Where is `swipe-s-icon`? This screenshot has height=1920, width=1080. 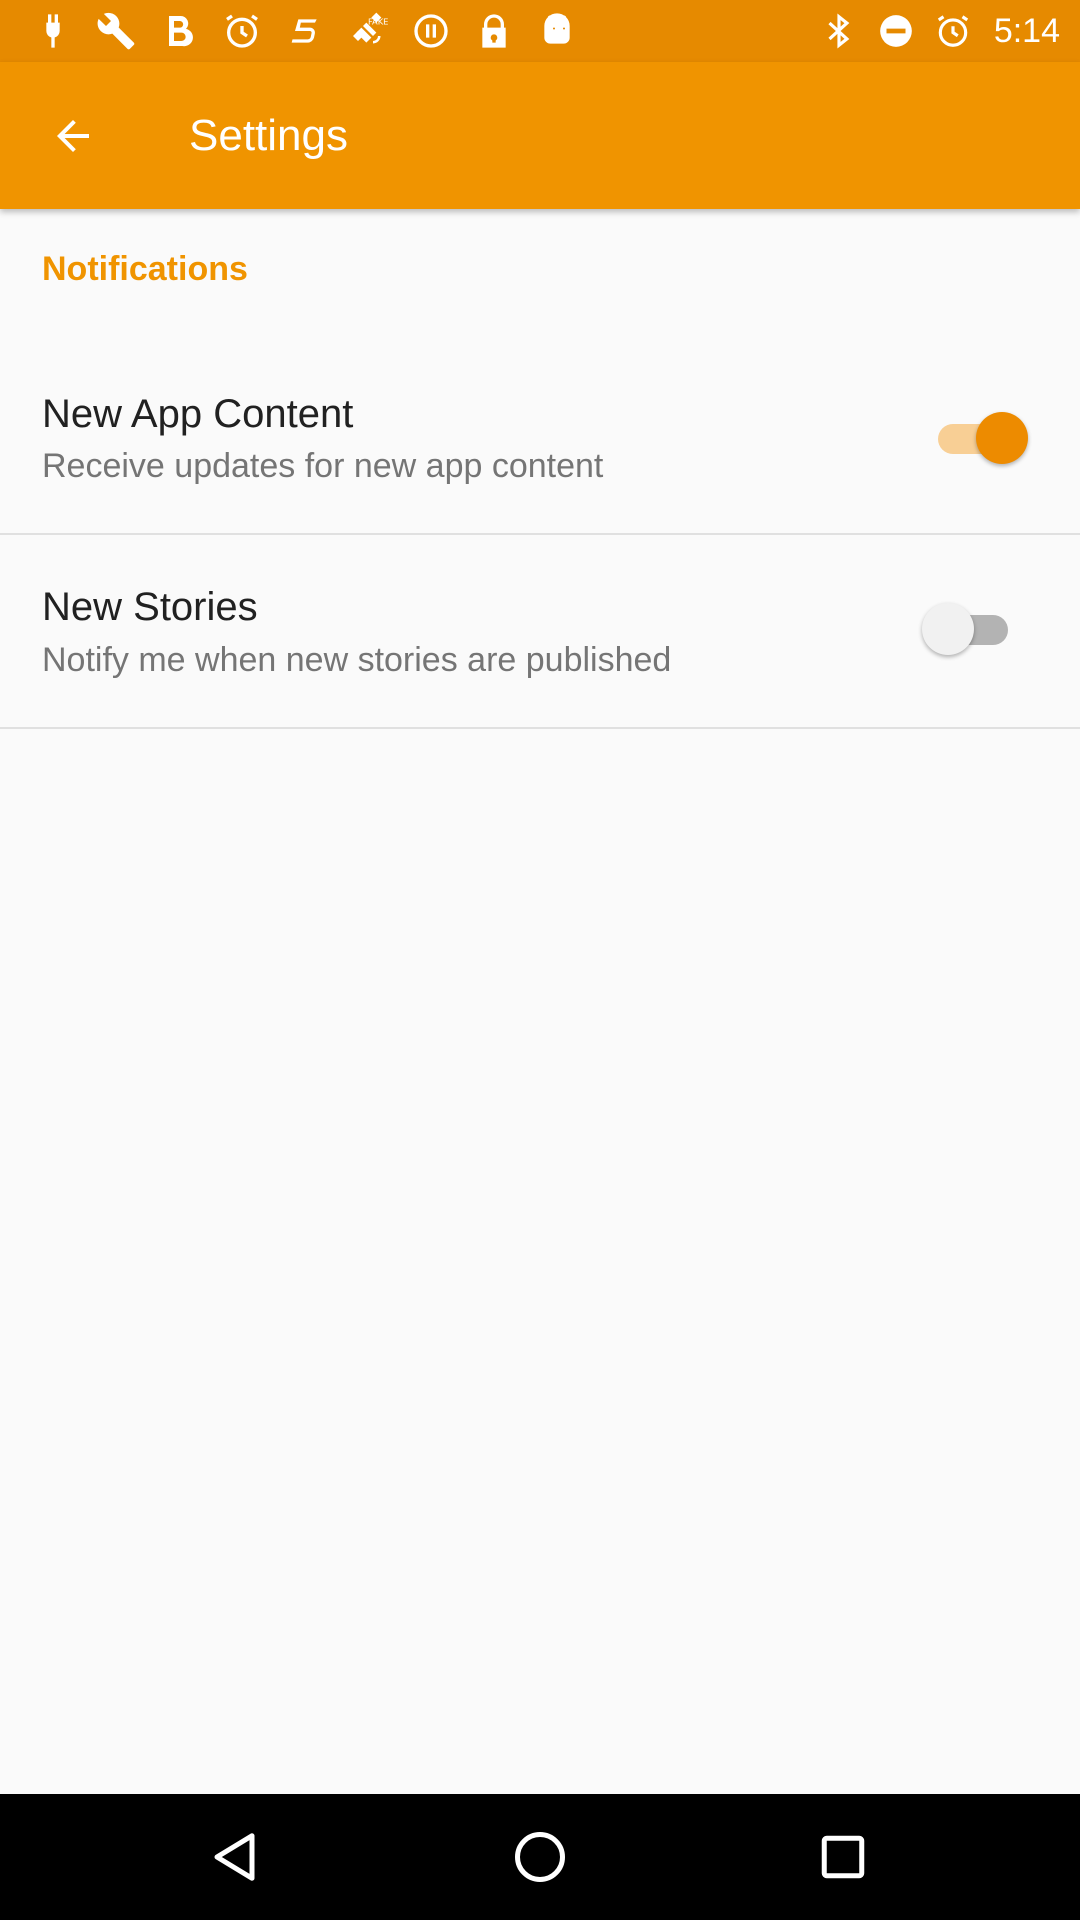
swipe-s-icon is located at coordinates (305, 31).